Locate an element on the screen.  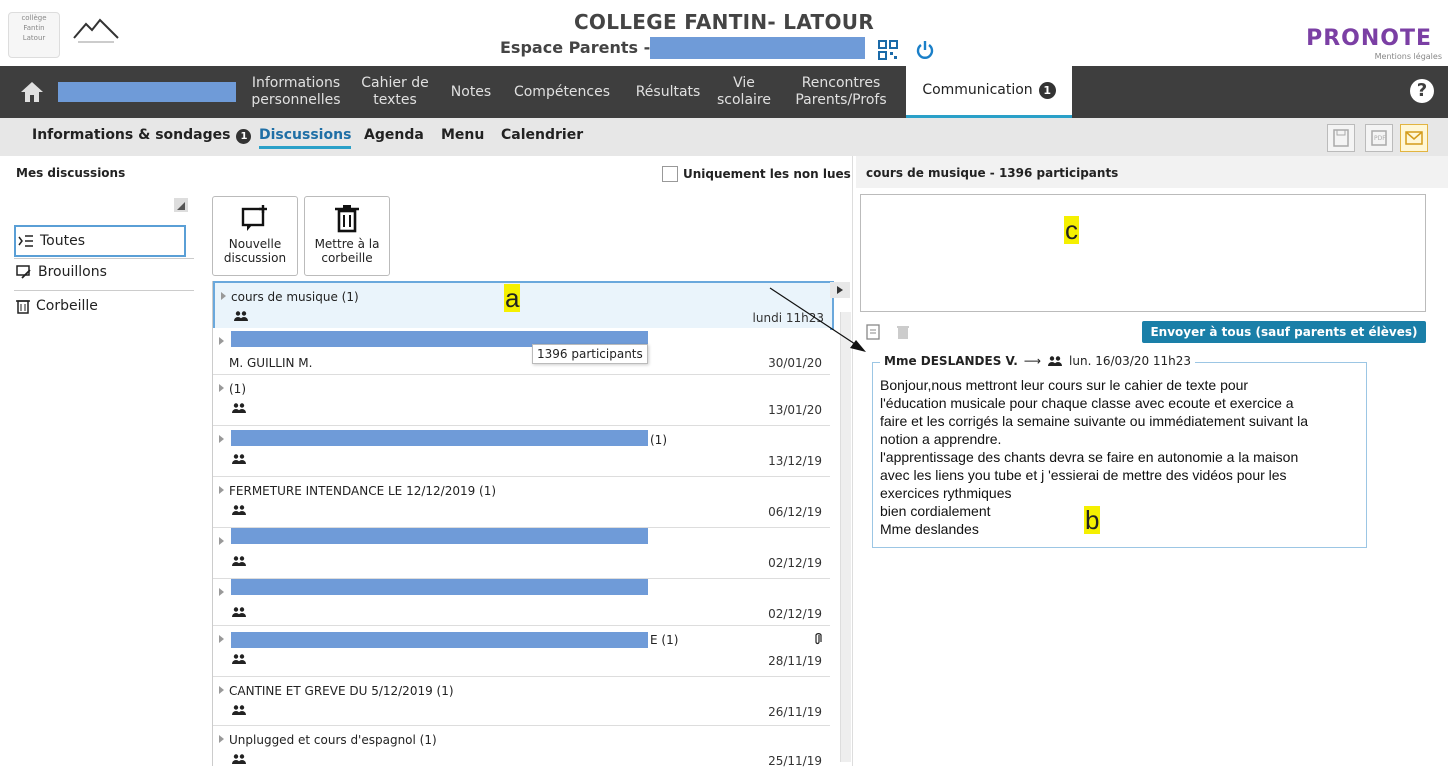
discussion-title: CANTINE ET GREVE DU 5/12/2019 (1) is located at coordinates (341, 691).